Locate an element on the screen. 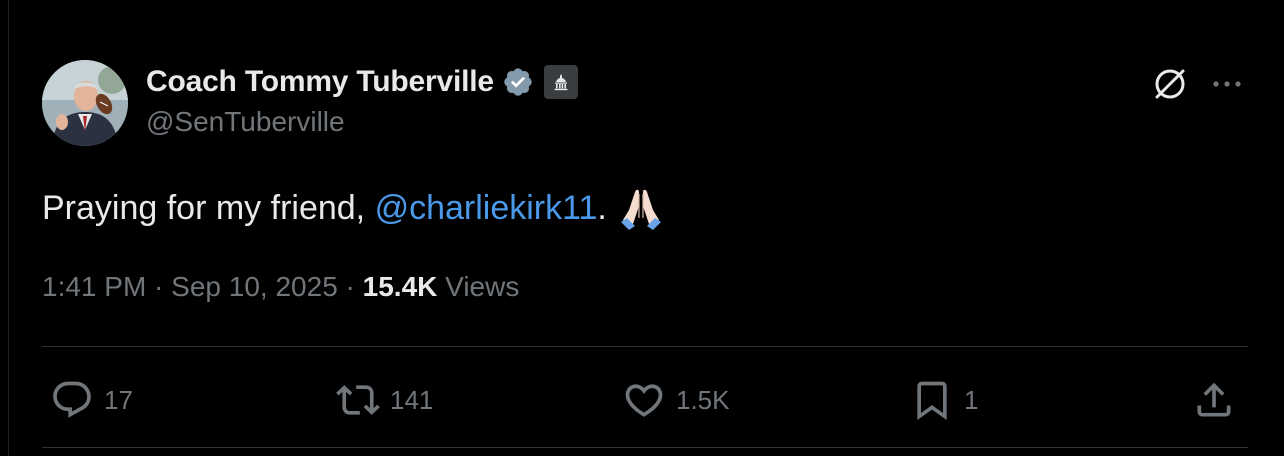 Image resolution: width=1284 pixels, height=456 pixels. like-button: 1.5K is located at coordinates (676, 400).